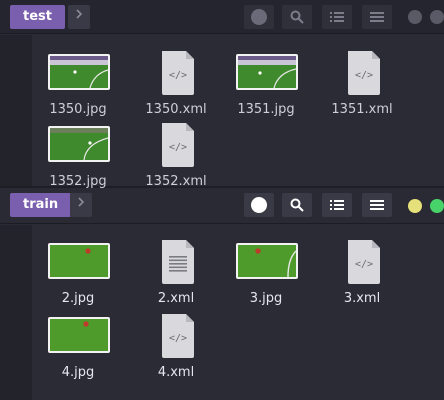 The width and height of the screenshot is (444, 400). I want to click on file-name: 1352.jpg, so click(78, 181).